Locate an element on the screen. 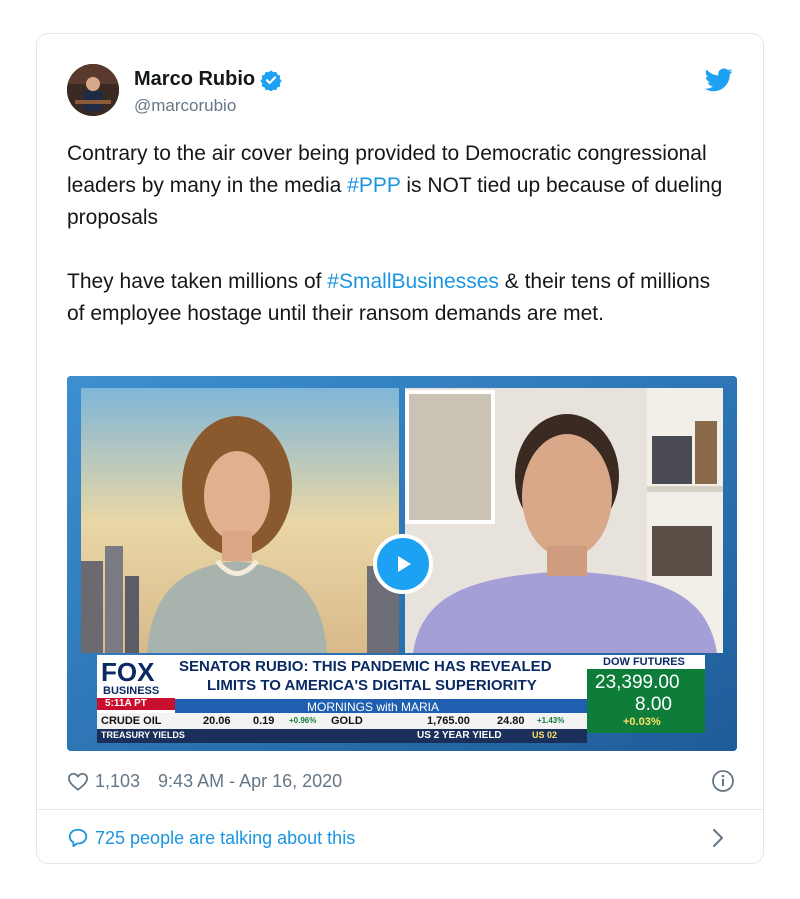 The width and height of the screenshot is (800, 899). avatar is located at coordinates (93, 90).